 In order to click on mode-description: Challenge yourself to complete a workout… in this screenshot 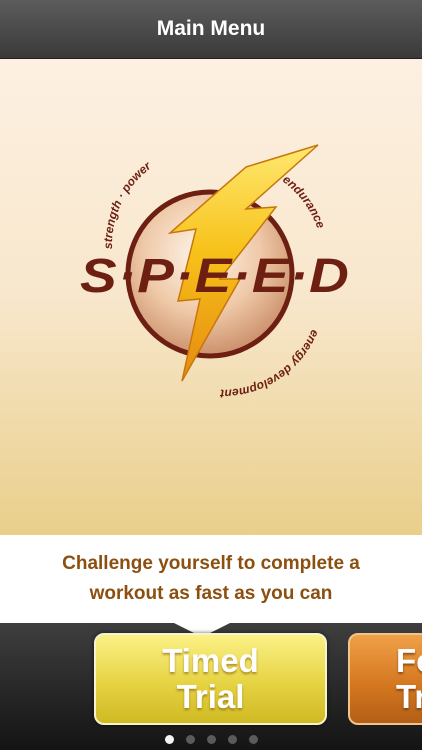, I will do `click(211, 579)`.